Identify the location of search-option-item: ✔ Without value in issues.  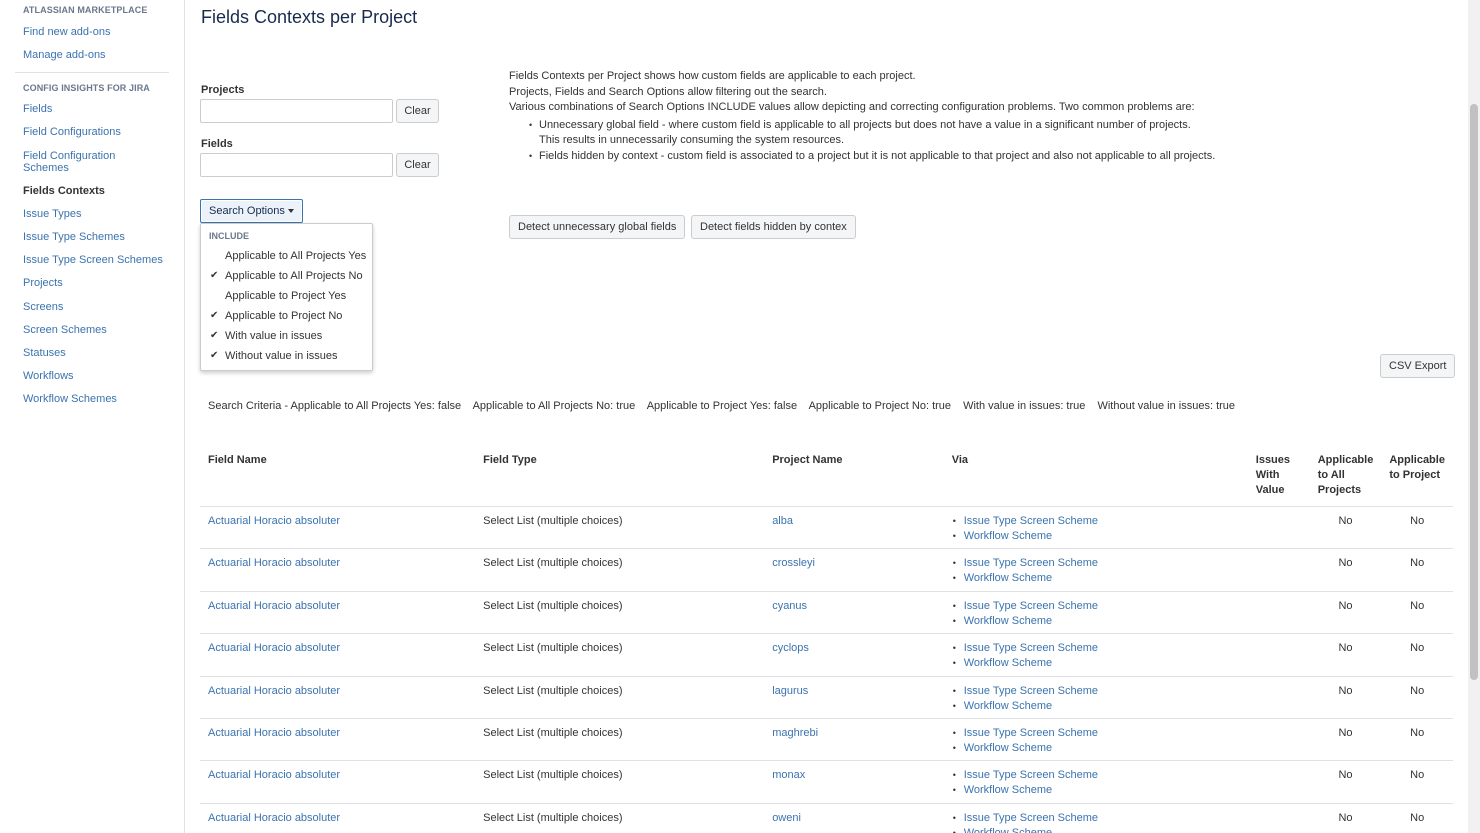
(286, 356).